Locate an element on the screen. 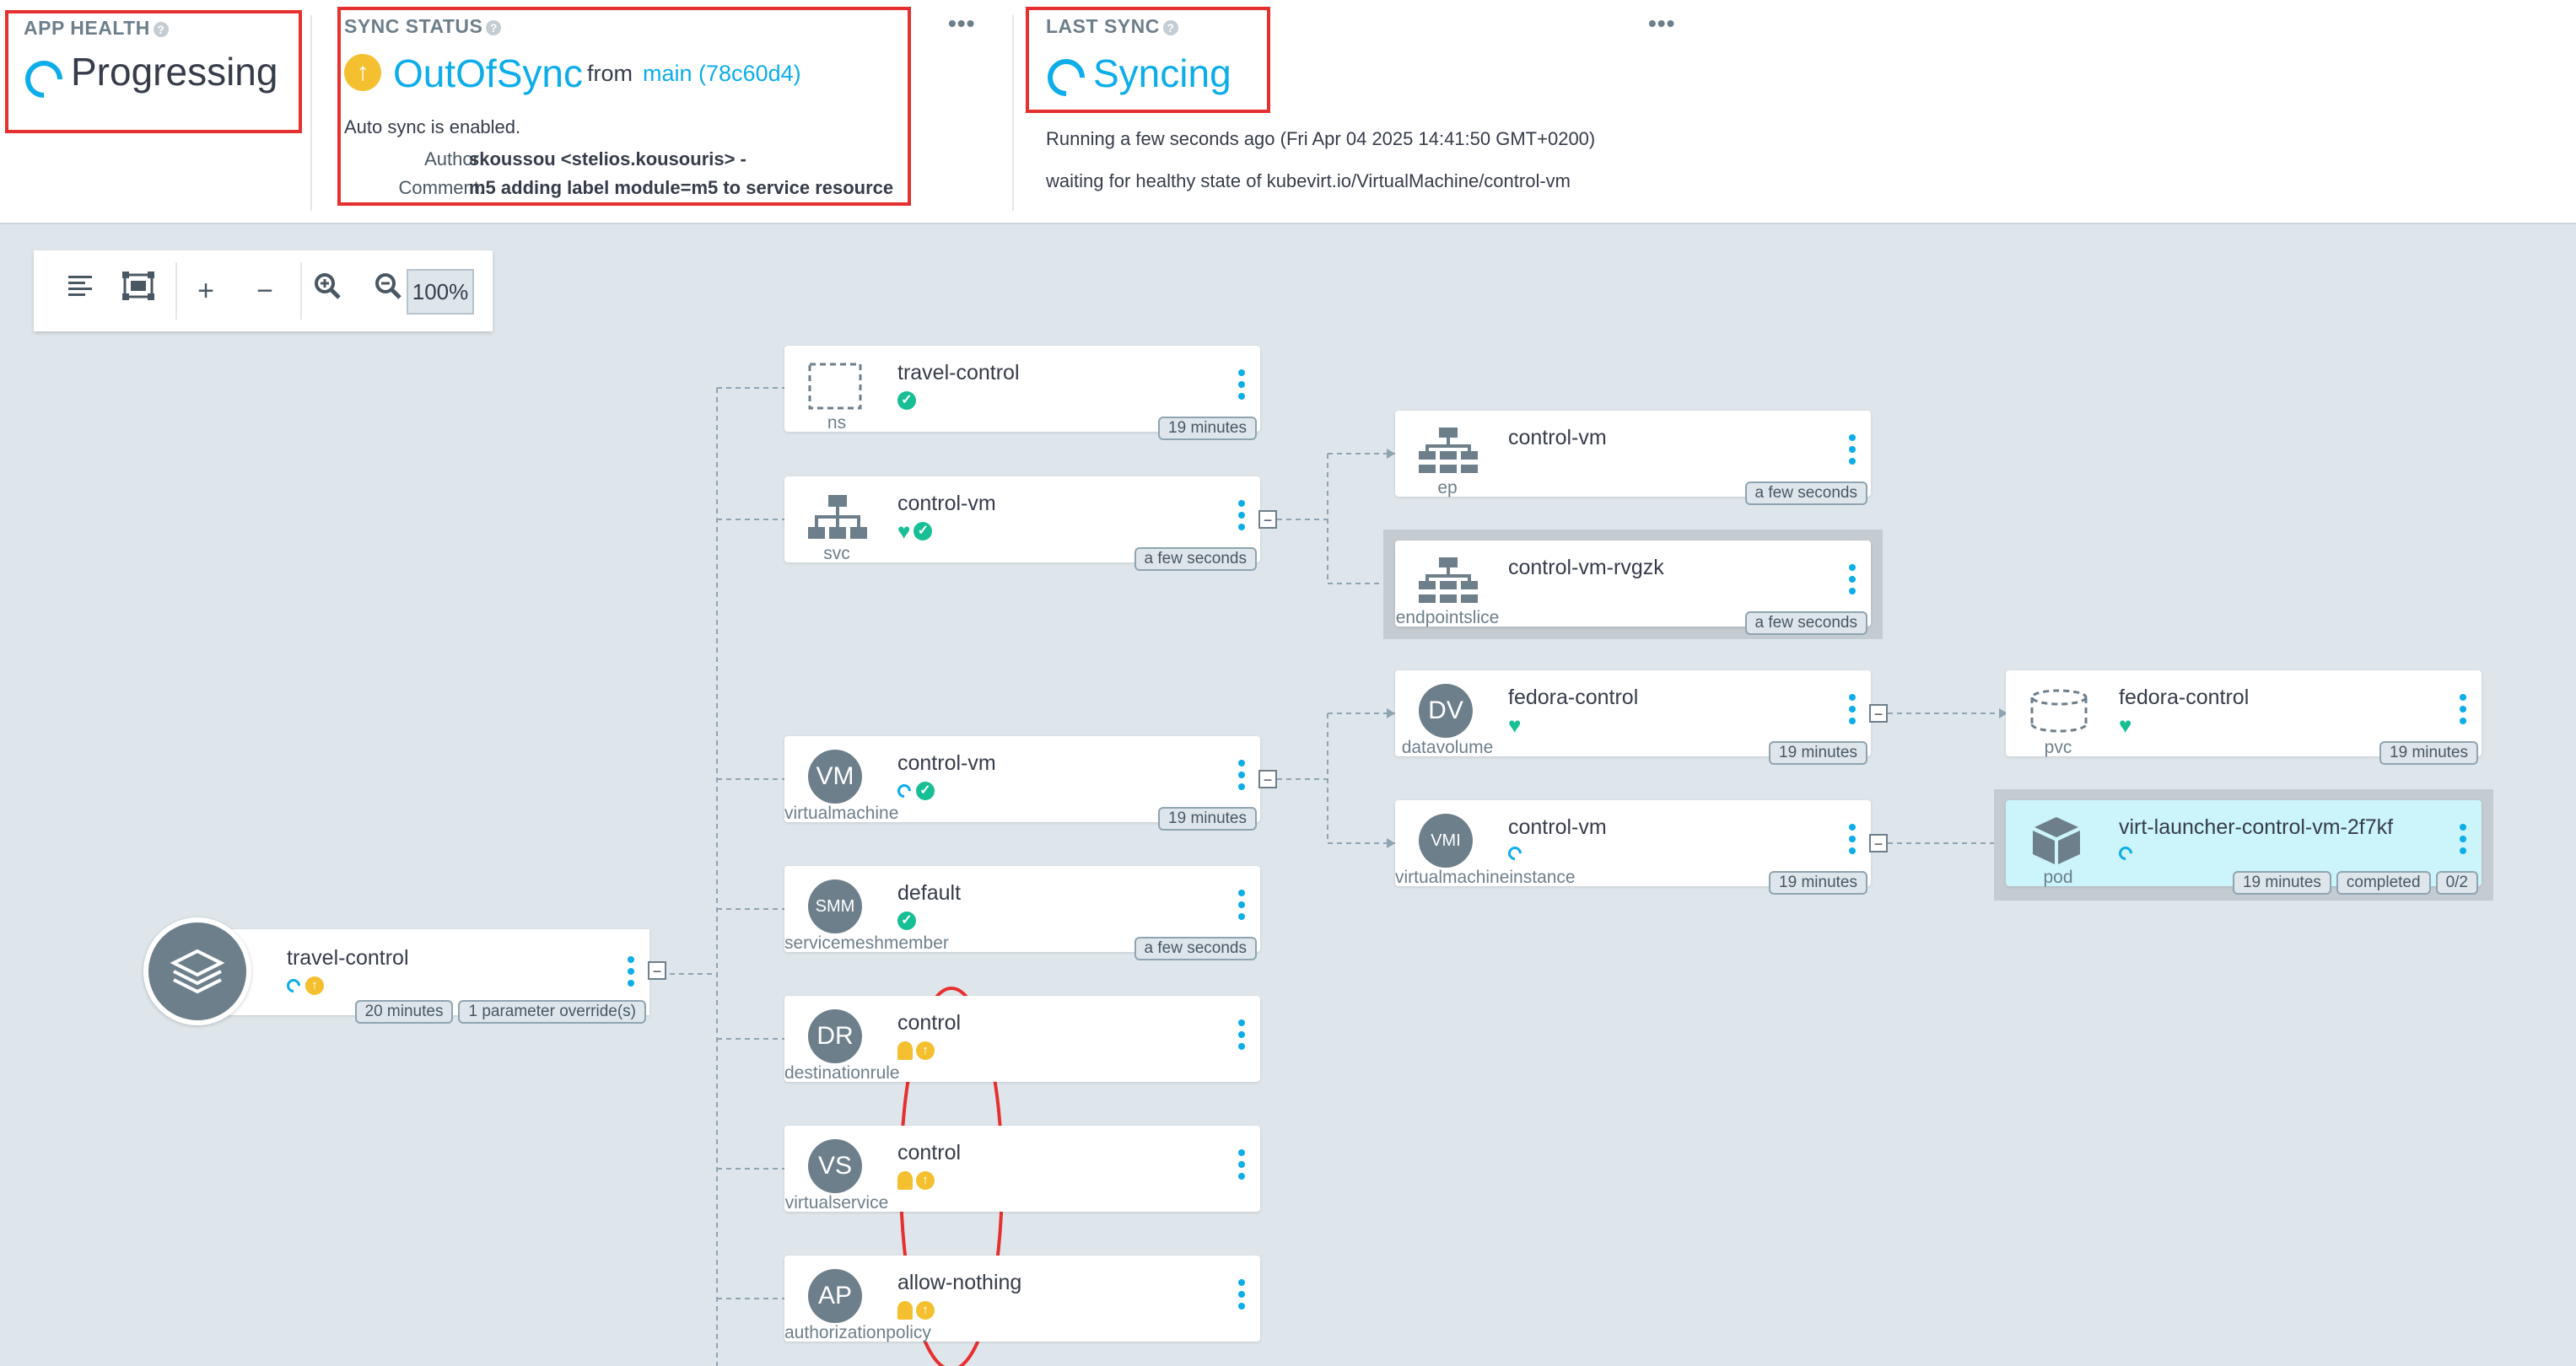  resource-node-destinationrule: DR destinationrule control ↑ is located at coordinates (1022, 1039).